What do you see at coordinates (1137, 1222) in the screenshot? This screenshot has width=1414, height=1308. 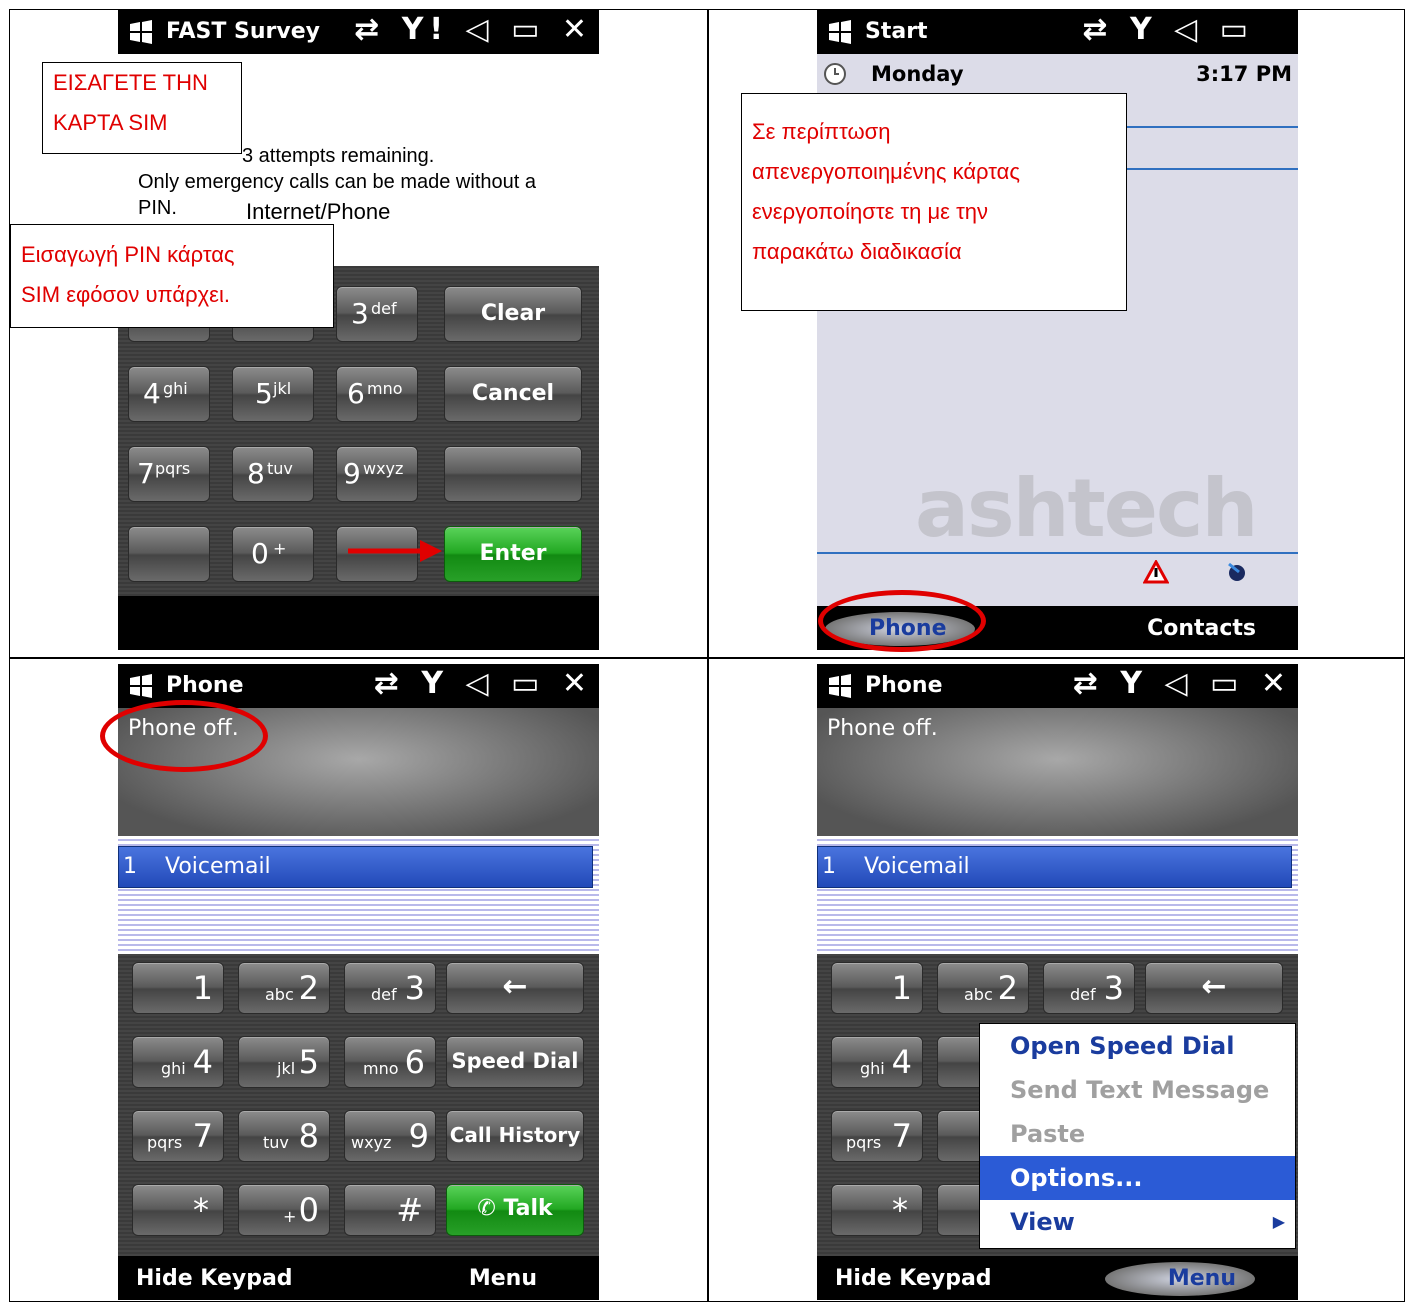 I see `menu-item-view: View ▶` at bounding box center [1137, 1222].